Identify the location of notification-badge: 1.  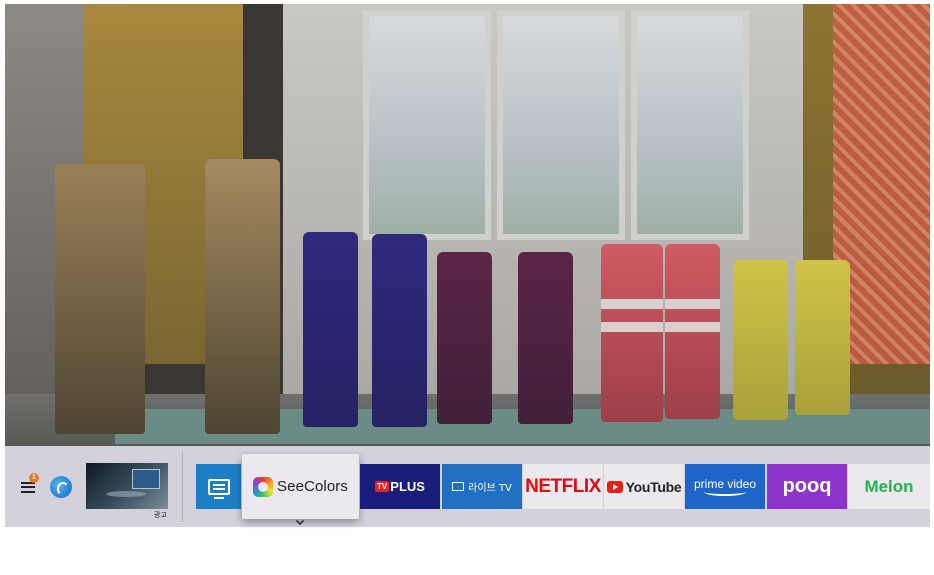
(34, 478).